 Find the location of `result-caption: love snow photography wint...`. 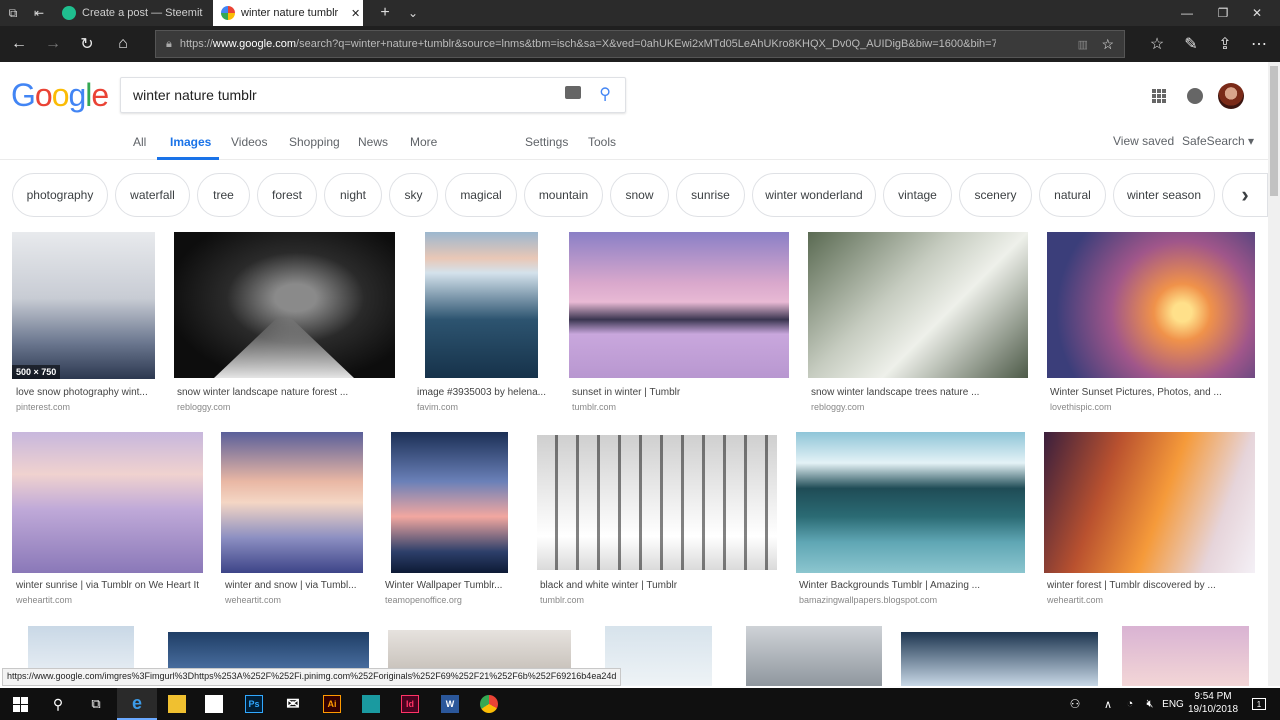

result-caption: love snow photography wint... is located at coordinates (86, 392).